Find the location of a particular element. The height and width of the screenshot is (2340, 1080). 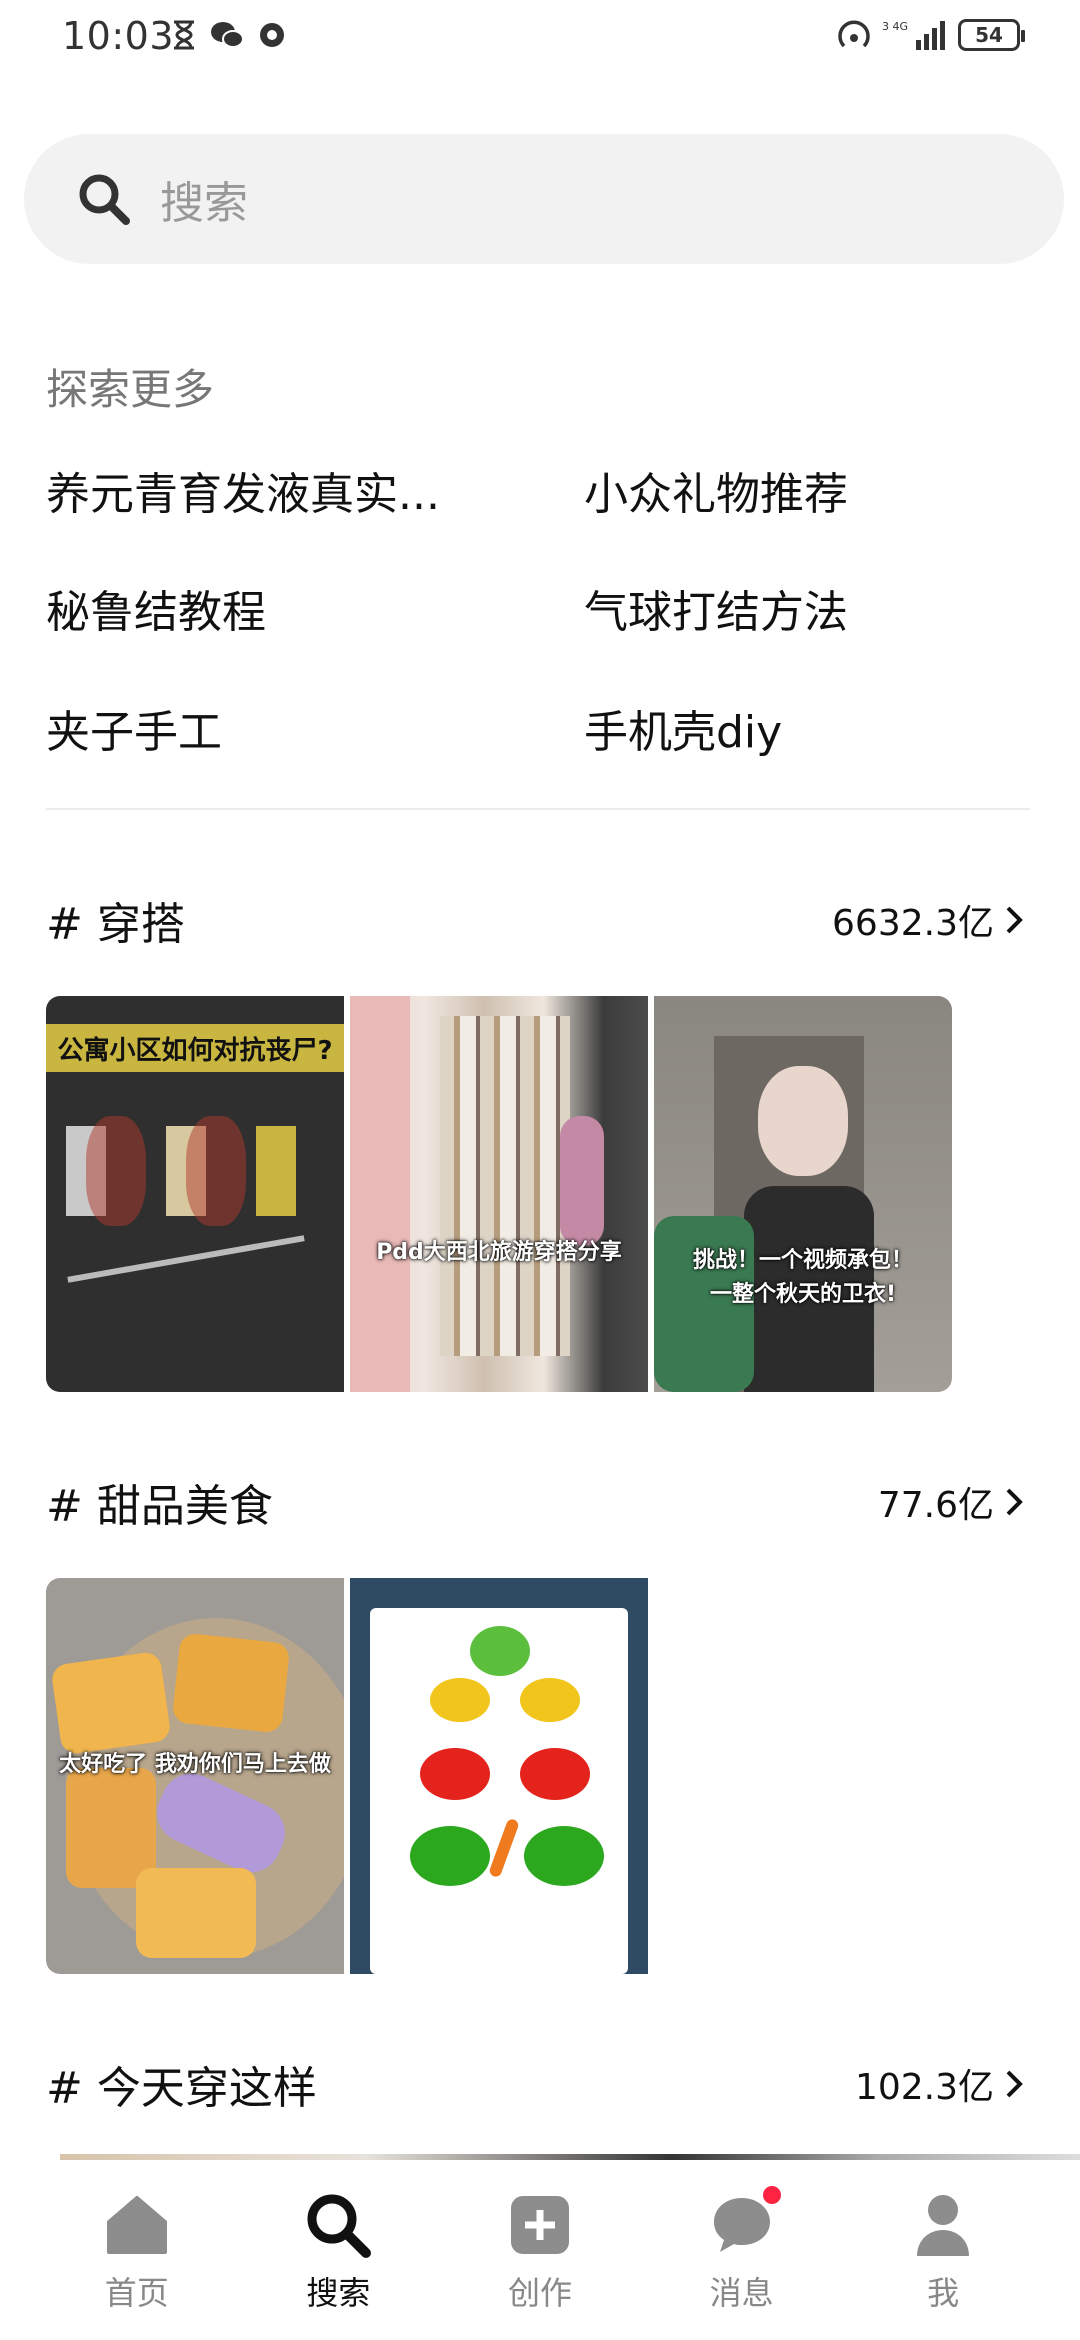

nav-messages: 消息 is located at coordinates (742, 2262).